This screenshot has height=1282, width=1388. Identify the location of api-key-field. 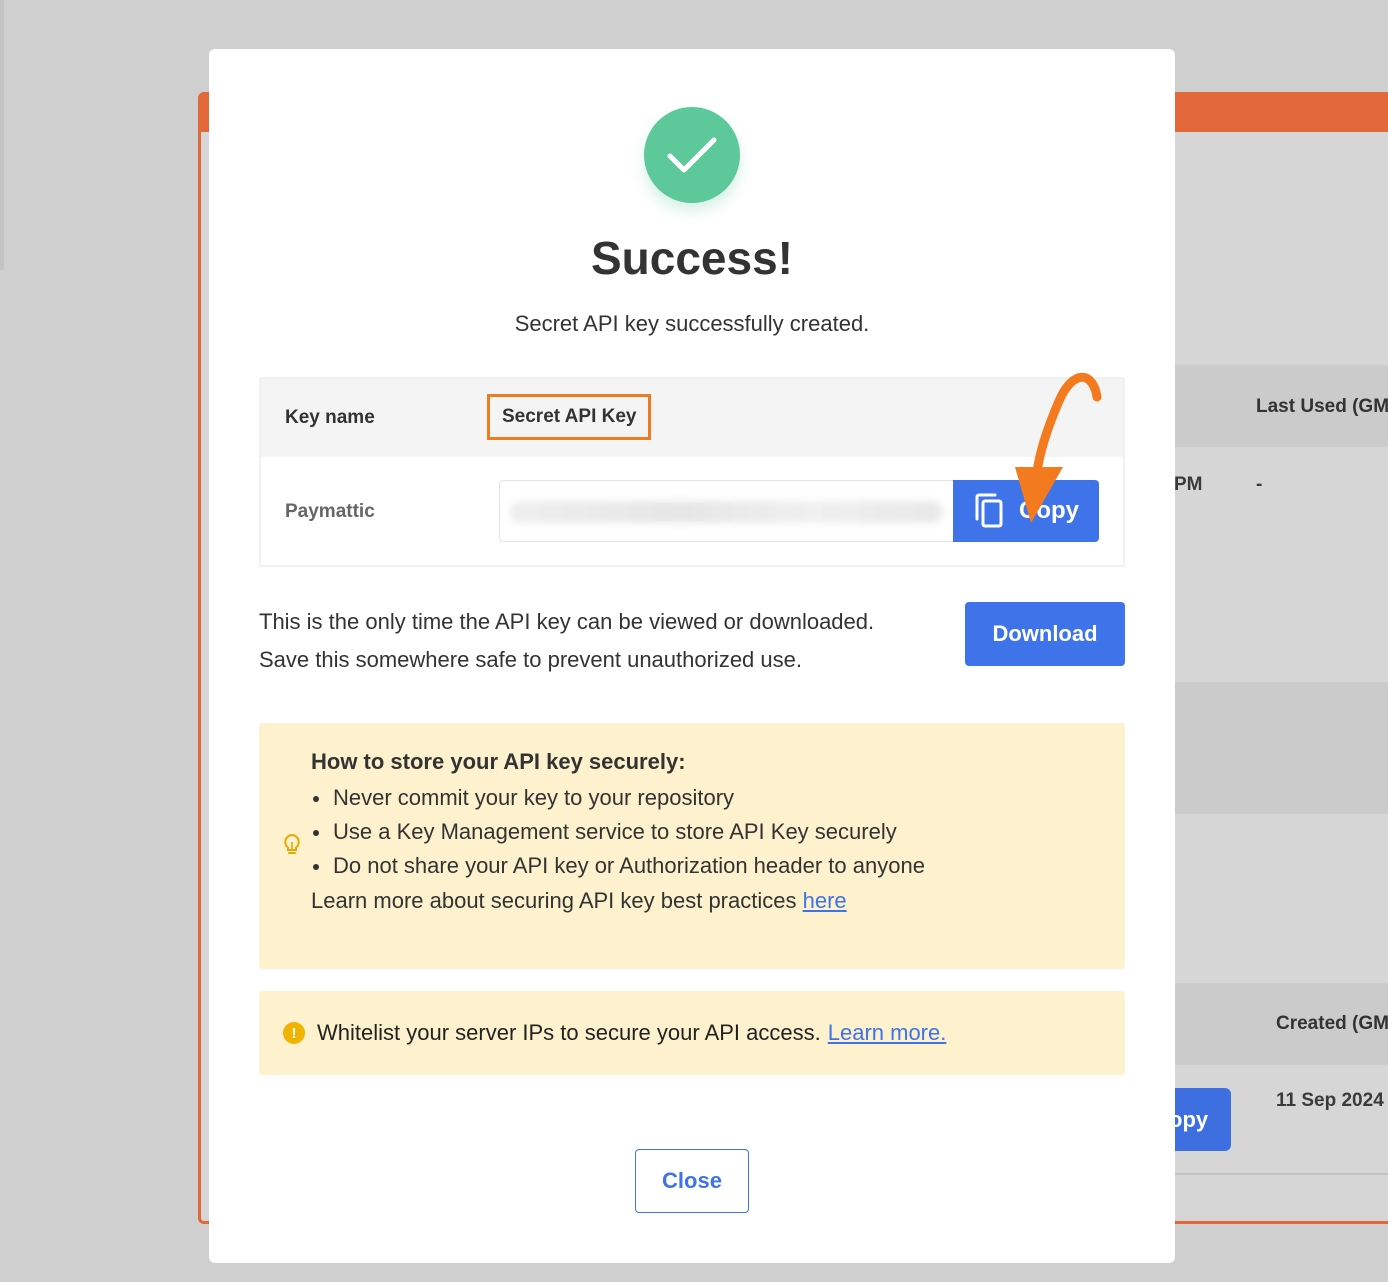
(727, 511).